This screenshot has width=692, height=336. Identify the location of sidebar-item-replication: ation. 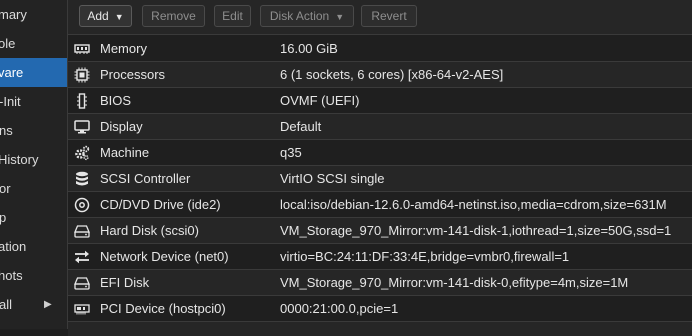
(33, 246).